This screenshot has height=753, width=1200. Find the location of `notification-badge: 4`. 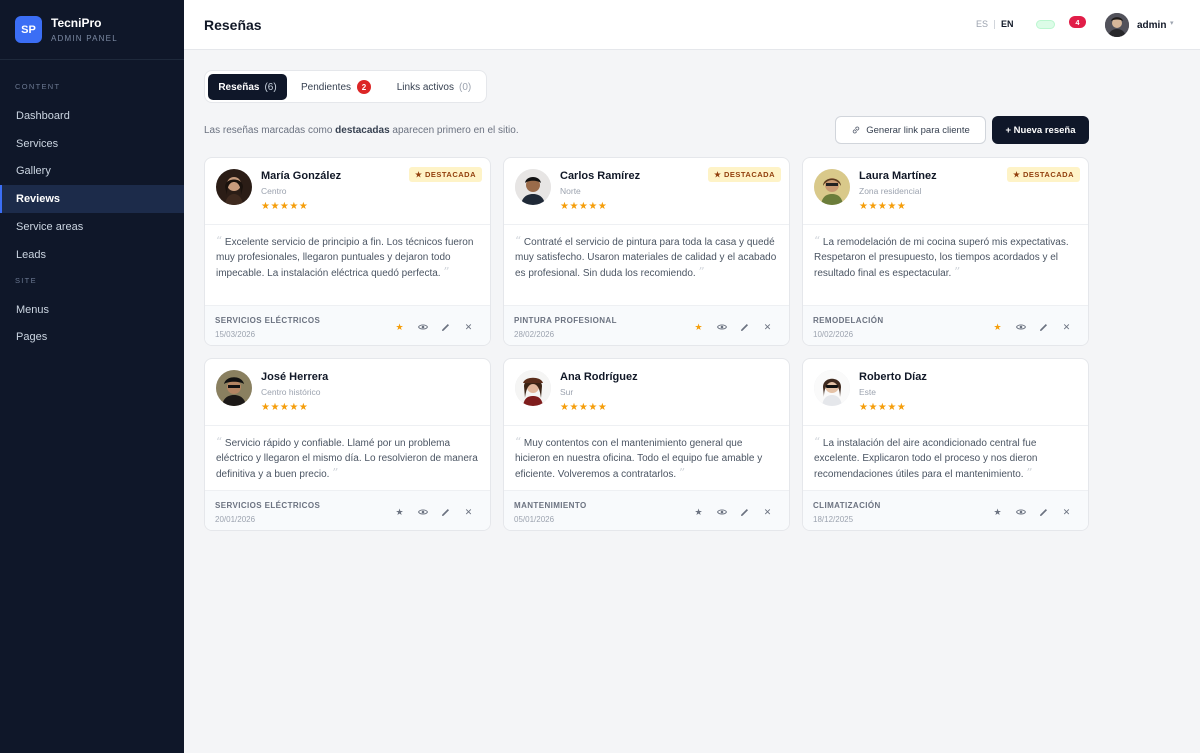

notification-badge: 4 is located at coordinates (1077, 22).